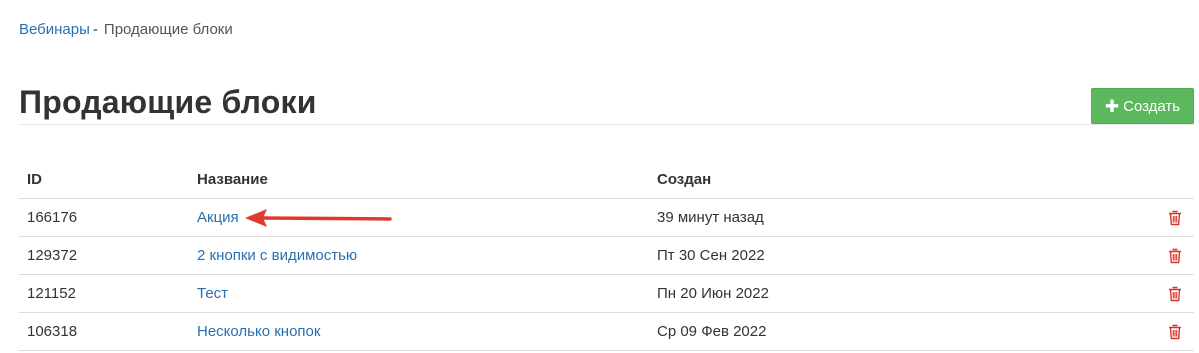  Describe the element at coordinates (168, 29) in the screenshot. I see `breadcrumb-current: Продающие блоки` at that location.